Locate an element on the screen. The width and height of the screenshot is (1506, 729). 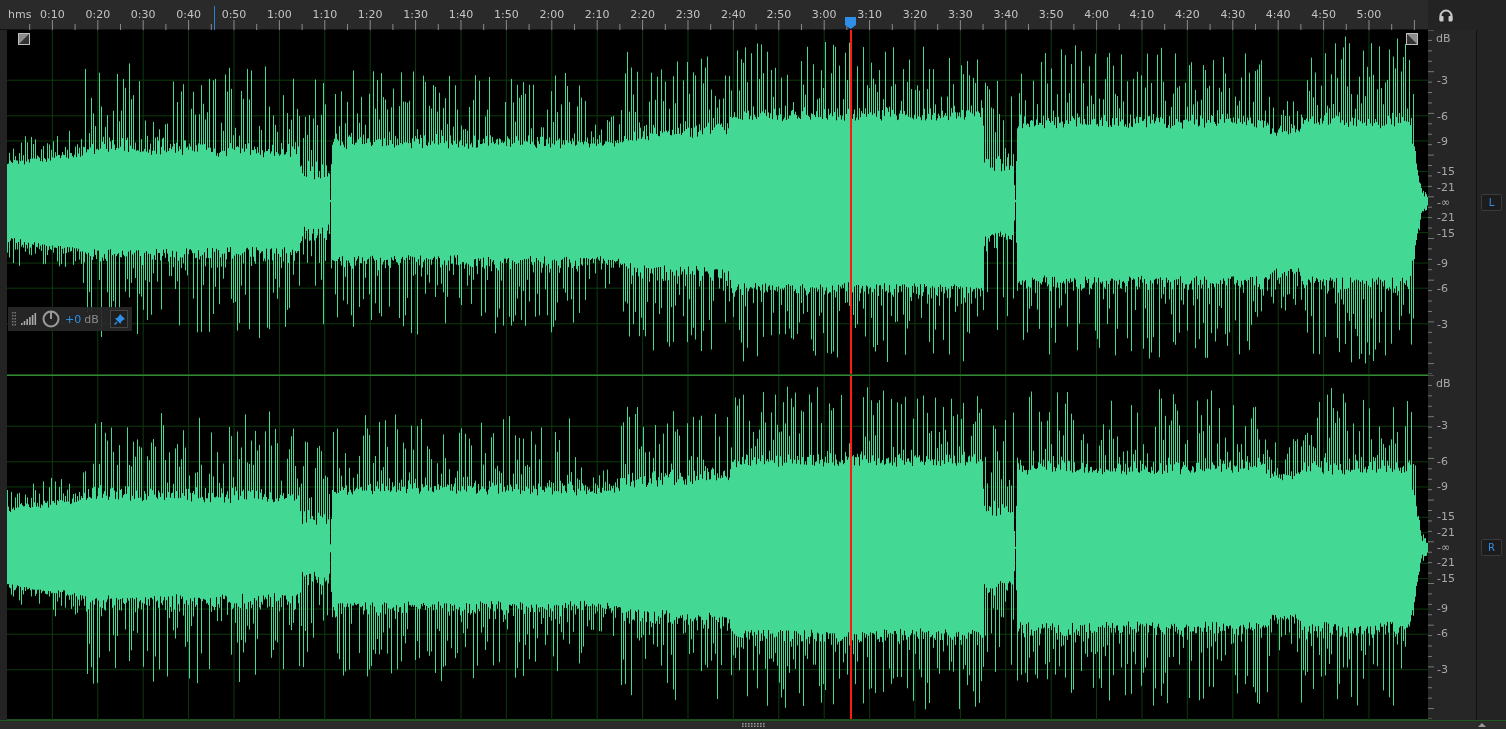
time-label: 3:30 is located at coordinates (960, 14).